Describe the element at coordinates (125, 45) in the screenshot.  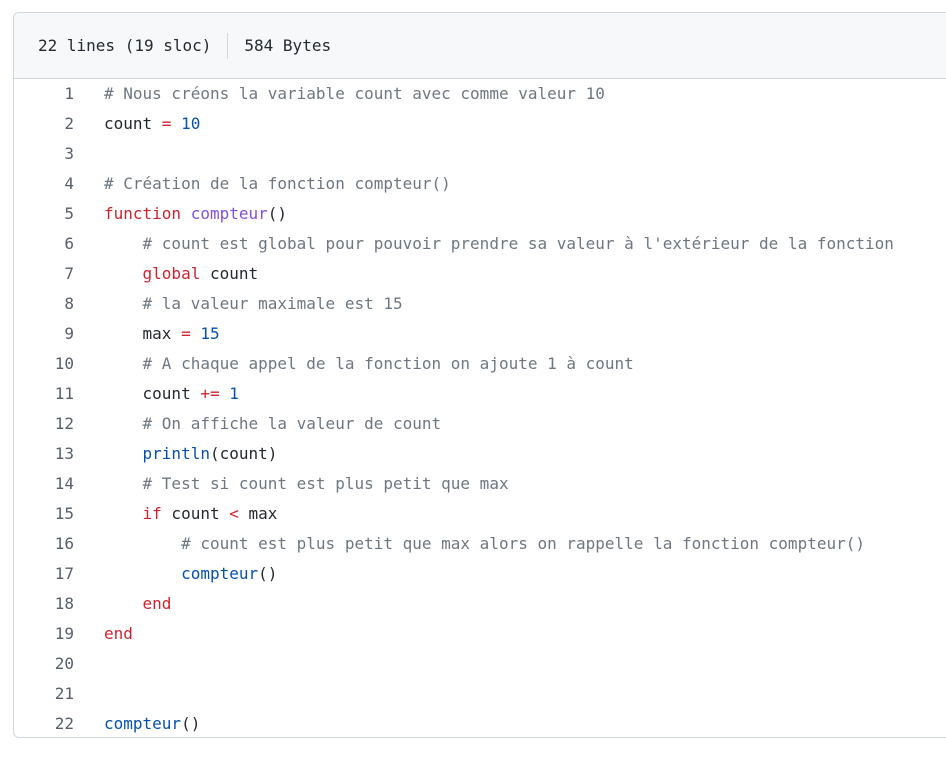
I see `line-count-info: 22 lines (19 sloc)` at that location.